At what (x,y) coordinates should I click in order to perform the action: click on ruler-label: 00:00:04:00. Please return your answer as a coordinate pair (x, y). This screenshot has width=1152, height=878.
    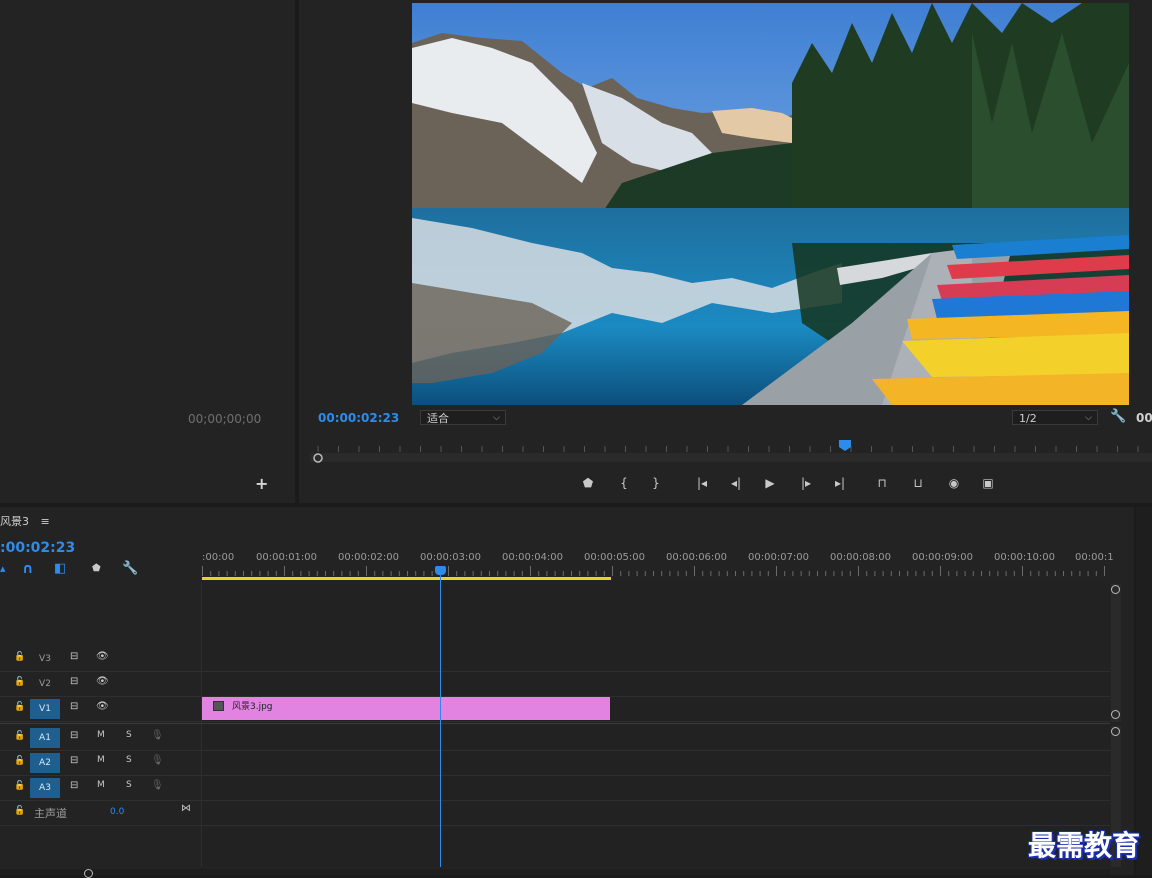
    Looking at the image, I should click on (533, 557).